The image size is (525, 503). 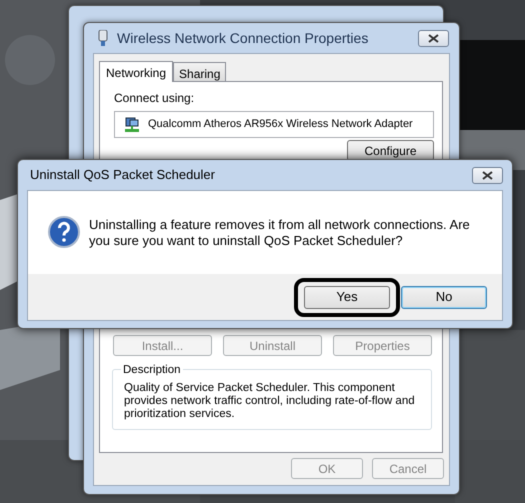 I want to click on dialog-message: Uninstalling a feature removes it from all network connections. Are you sure you want to uninstall QoS Packet Scheduler?, so click(x=280, y=233).